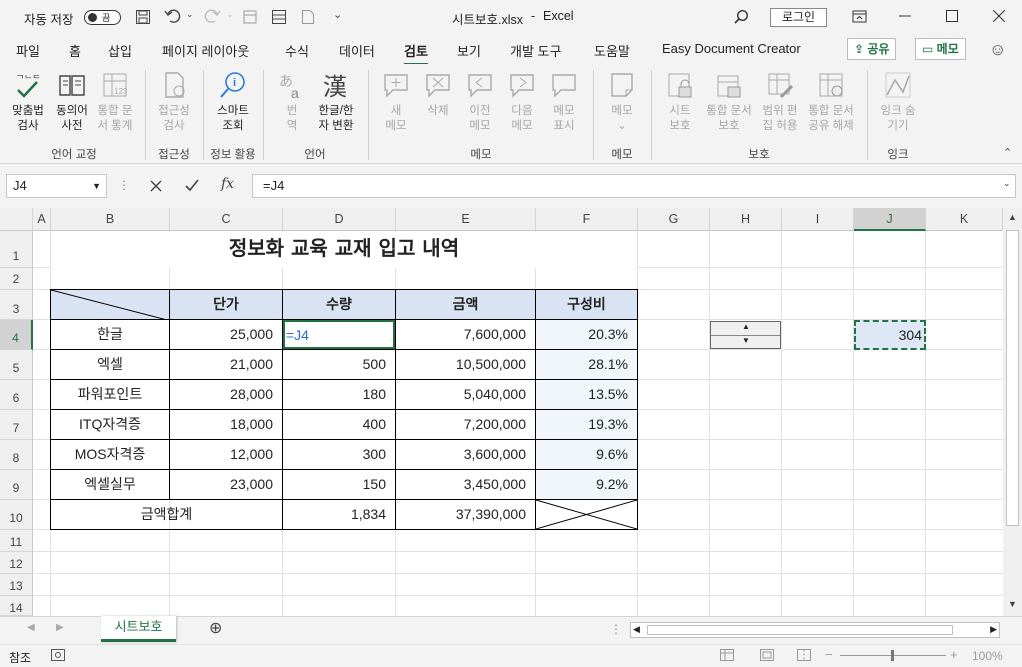 The height and width of the screenshot is (667, 1022). What do you see at coordinates (1012, 604) in the screenshot?
I see `scroll-down-icon: ▼` at bounding box center [1012, 604].